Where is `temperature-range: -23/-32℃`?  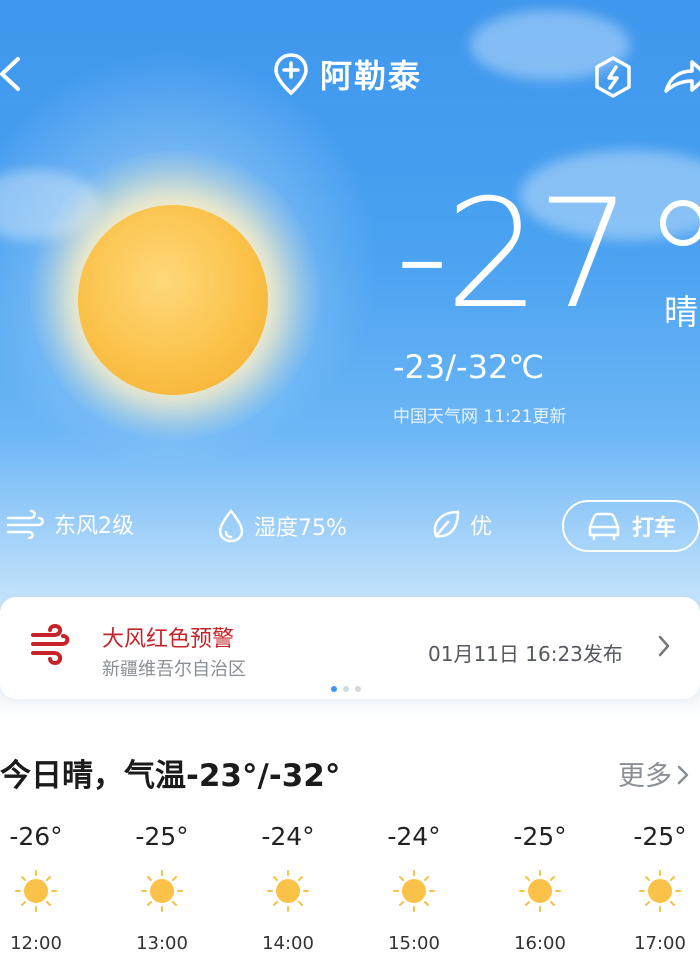 temperature-range: -23/-32℃ is located at coordinates (469, 367).